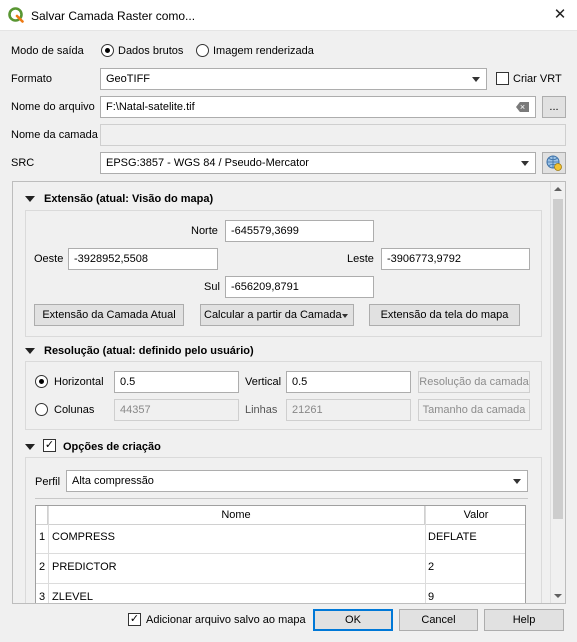  Describe the element at coordinates (74, 410) in the screenshot. I see `columns-label: Colunas` at that location.